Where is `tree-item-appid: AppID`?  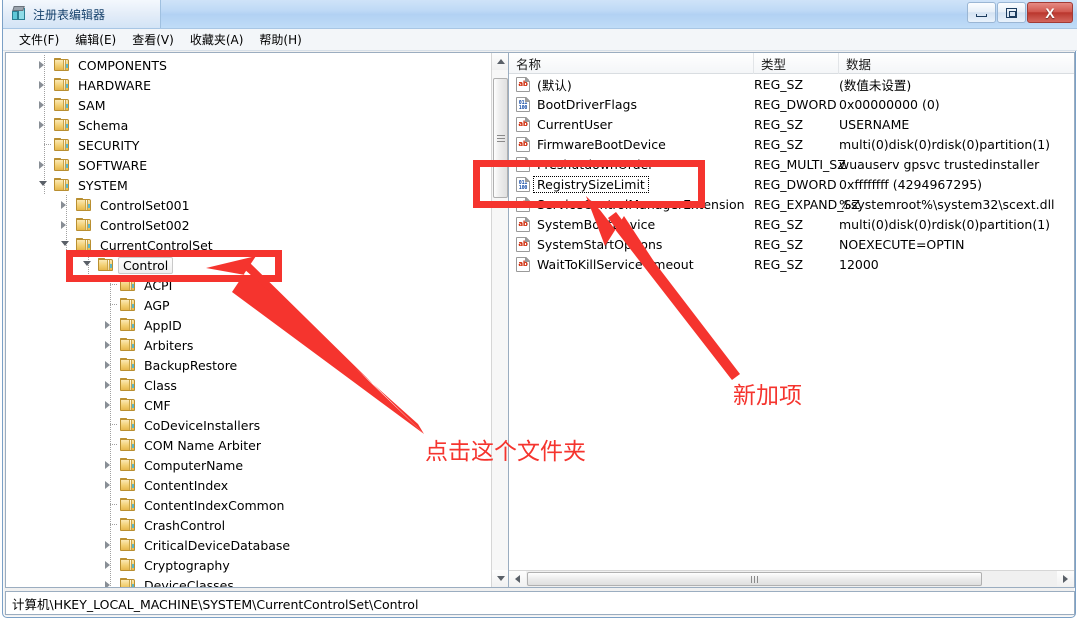
tree-item-appid: AppID is located at coordinates (247, 325).